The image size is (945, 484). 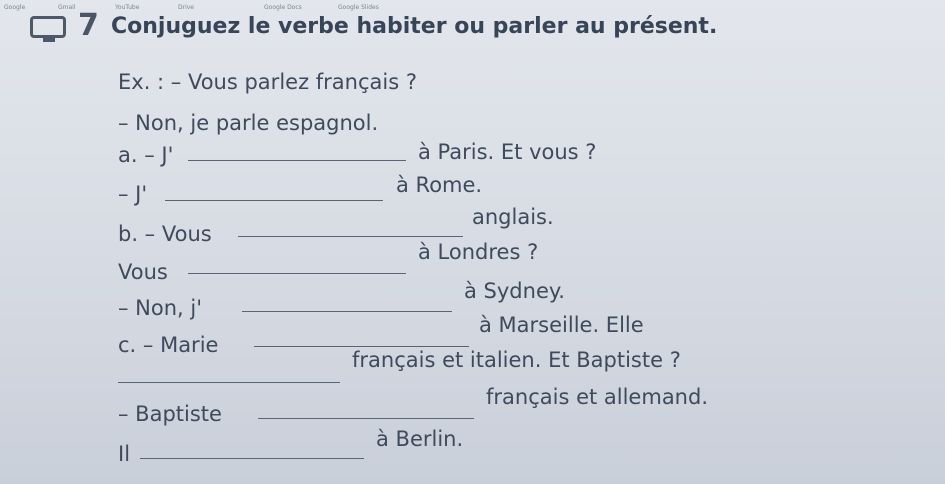 I want to click on bookmark-google: Google, so click(x=14, y=7).